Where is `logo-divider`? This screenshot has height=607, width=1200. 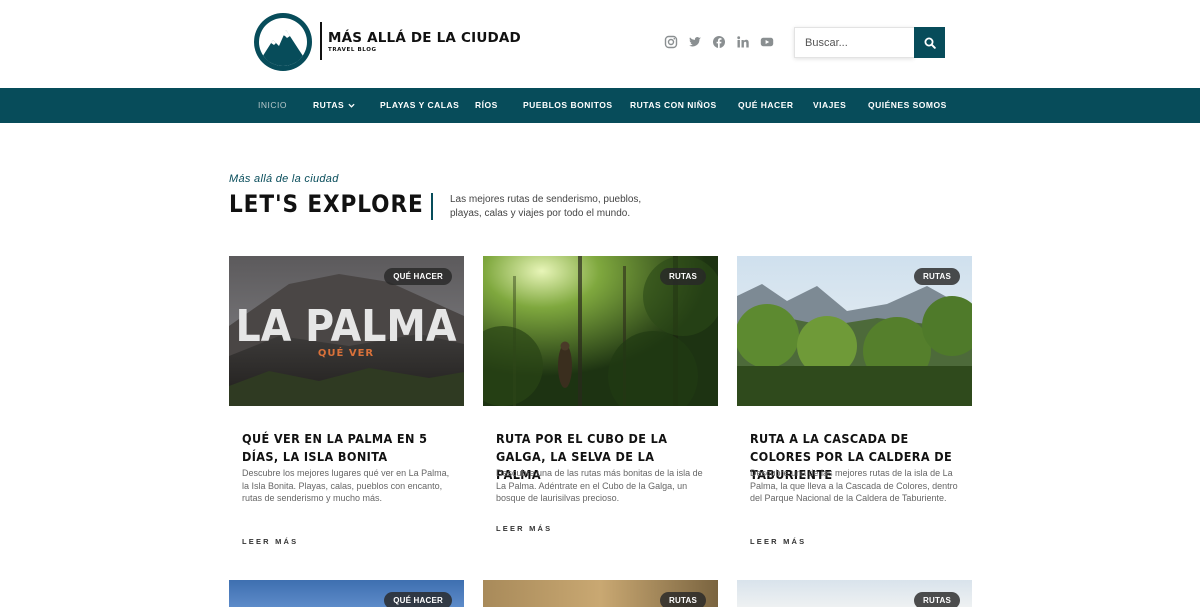
logo-divider is located at coordinates (321, 41).